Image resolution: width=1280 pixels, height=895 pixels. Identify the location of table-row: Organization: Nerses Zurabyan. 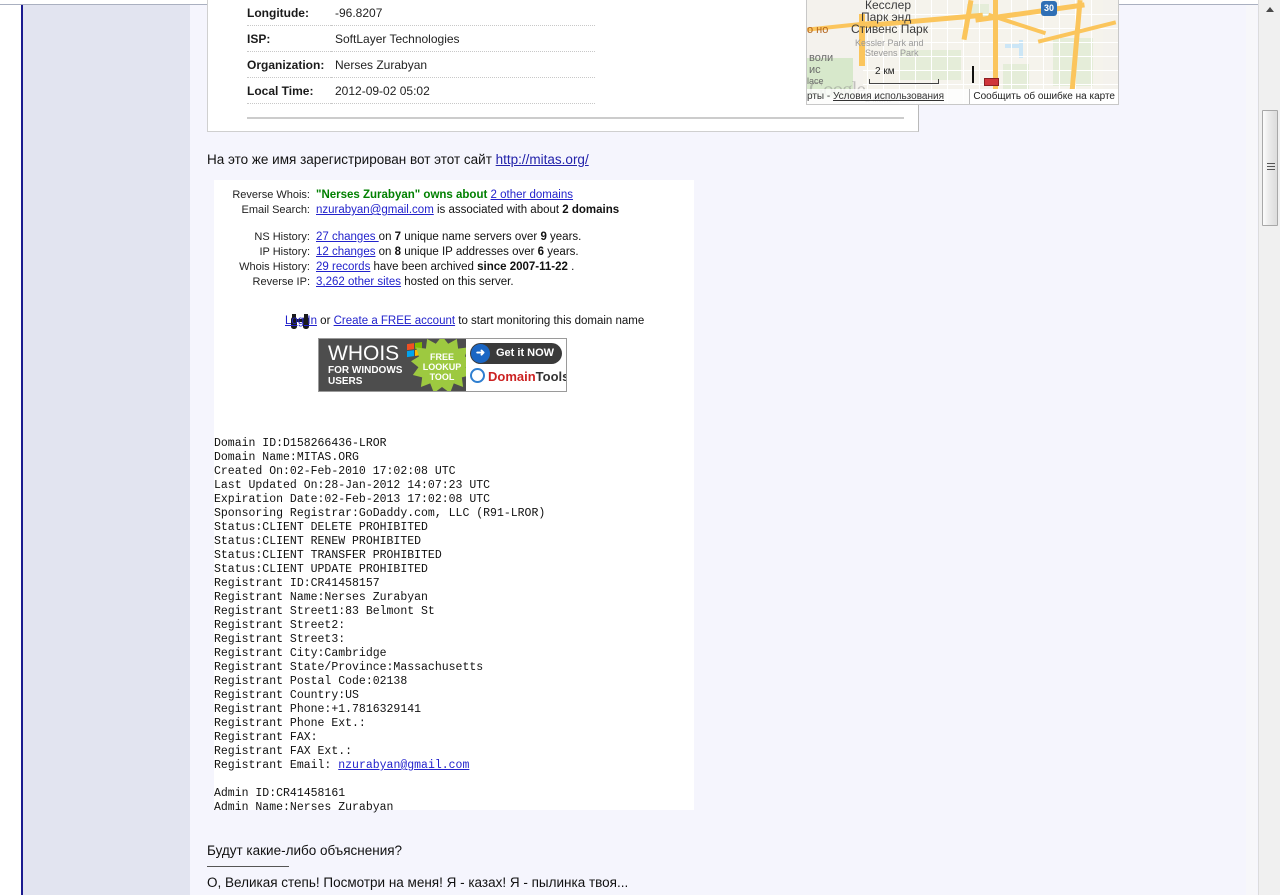
(421, 64).